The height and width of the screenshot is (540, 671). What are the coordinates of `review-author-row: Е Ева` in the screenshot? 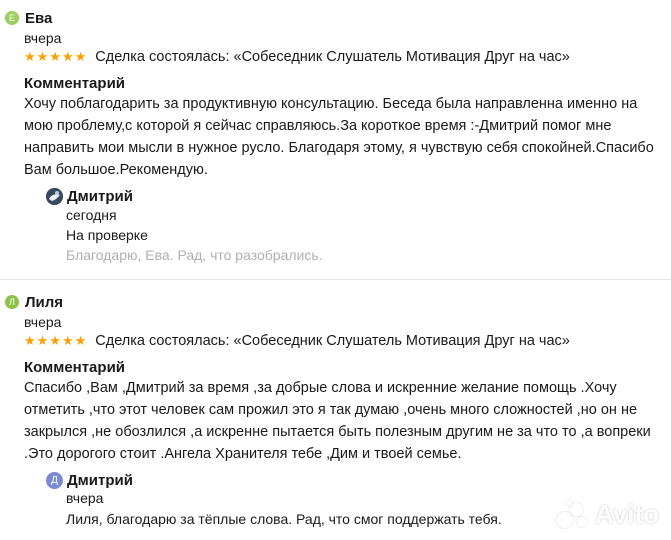 It's located at (28, 18).